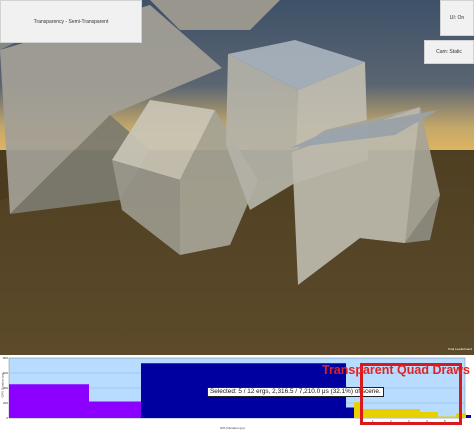 This screenshot has width=474, height=433. Describe the element at coordinates (5, 358) in the screenshot. I see `y-tick-label: 800` at that location.